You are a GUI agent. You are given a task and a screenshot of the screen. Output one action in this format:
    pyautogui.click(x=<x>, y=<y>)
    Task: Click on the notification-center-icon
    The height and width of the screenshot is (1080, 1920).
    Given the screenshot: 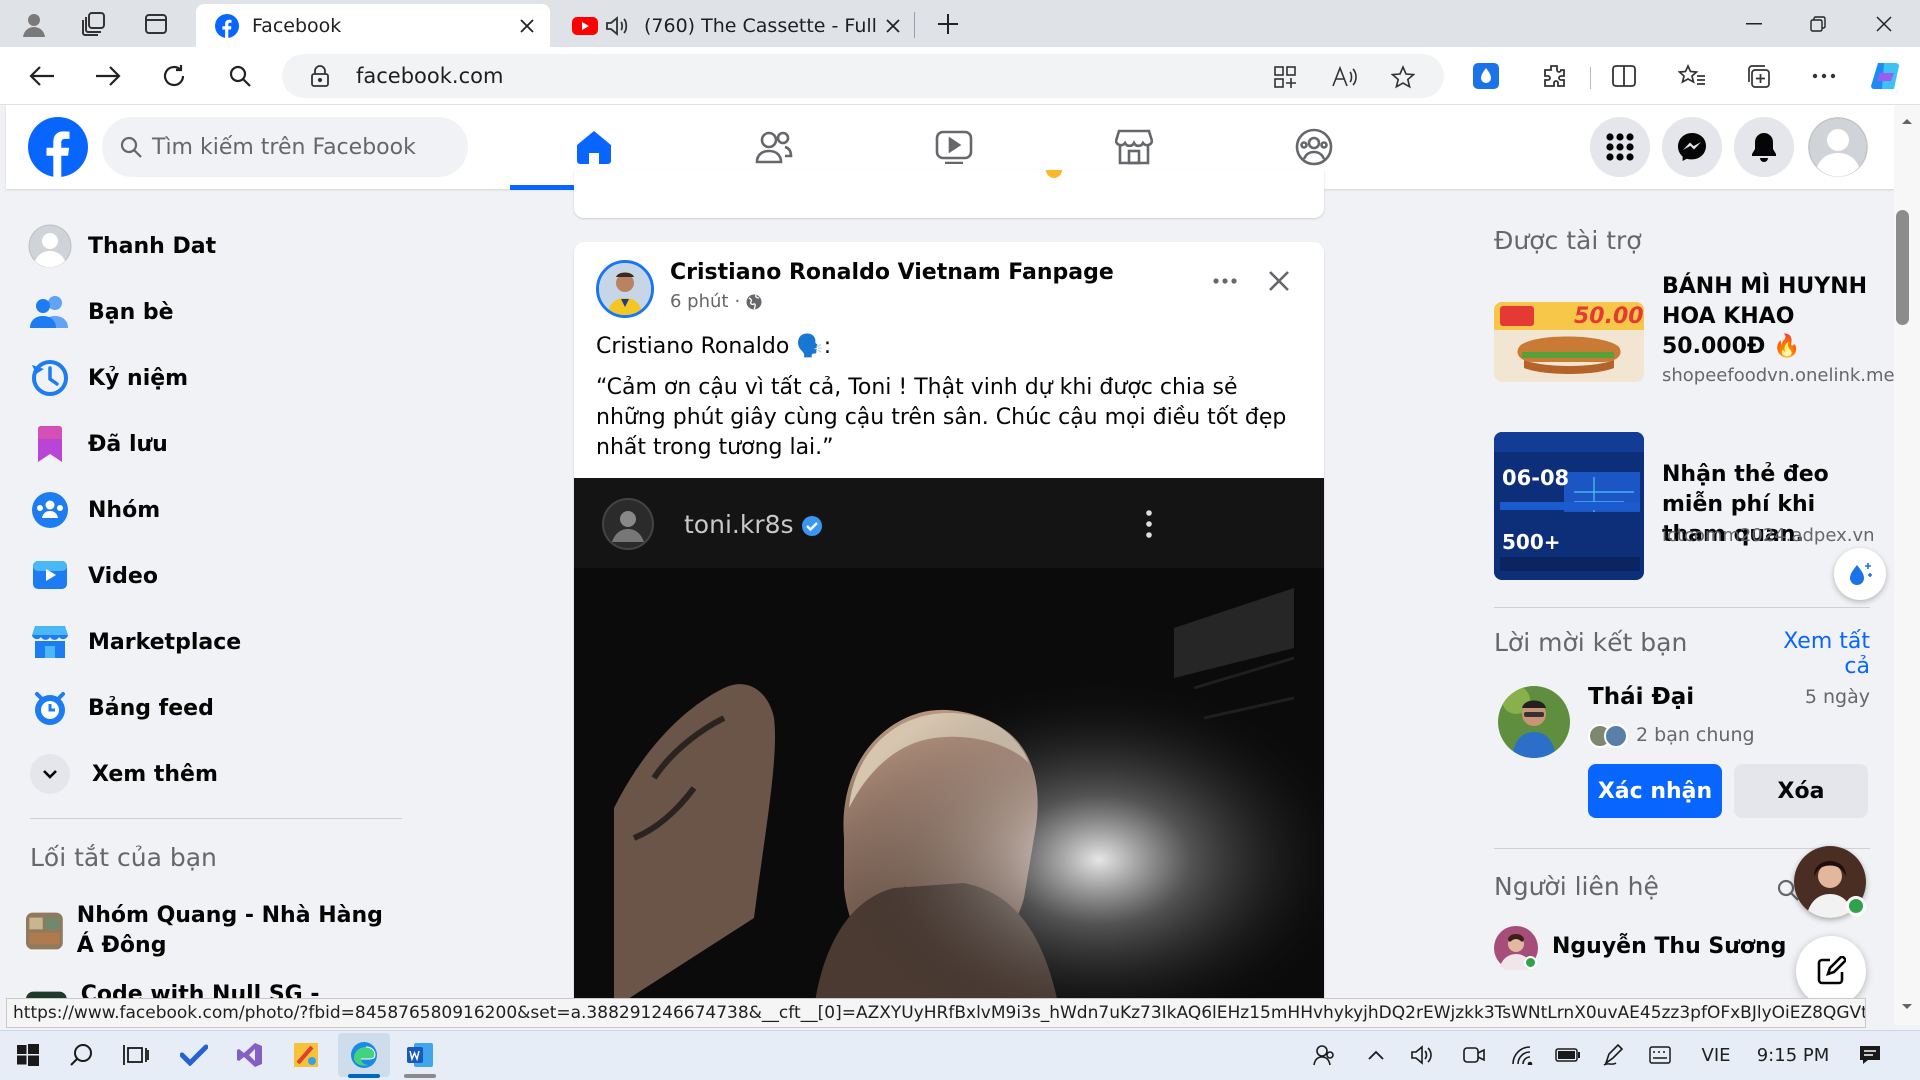 What is the action you would take?
    pyautogui.click(x=1870, y=1055)
    